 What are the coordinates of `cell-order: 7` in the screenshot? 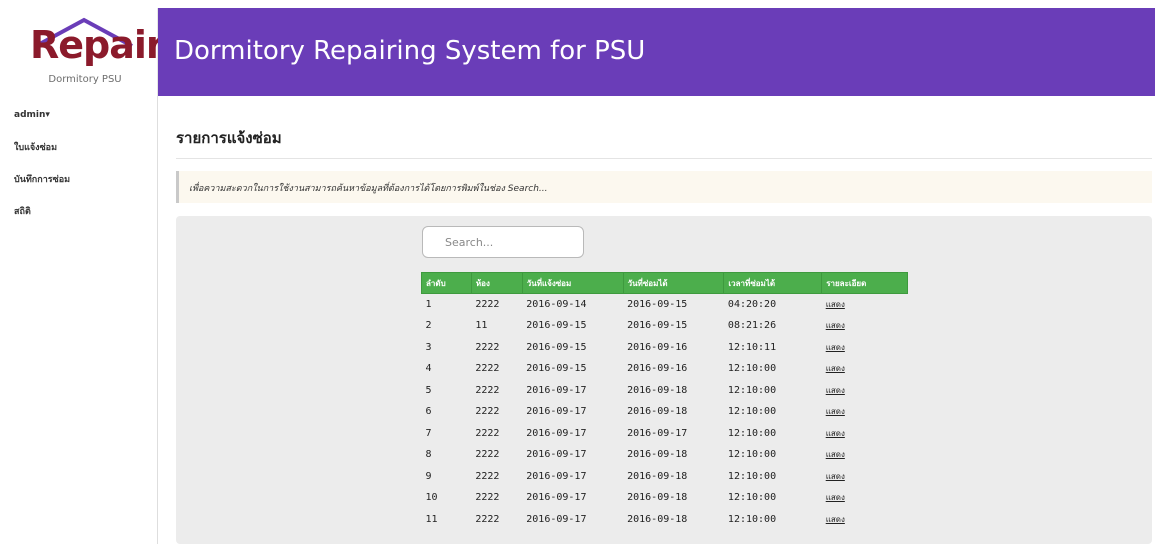 It's located at (428, 433).